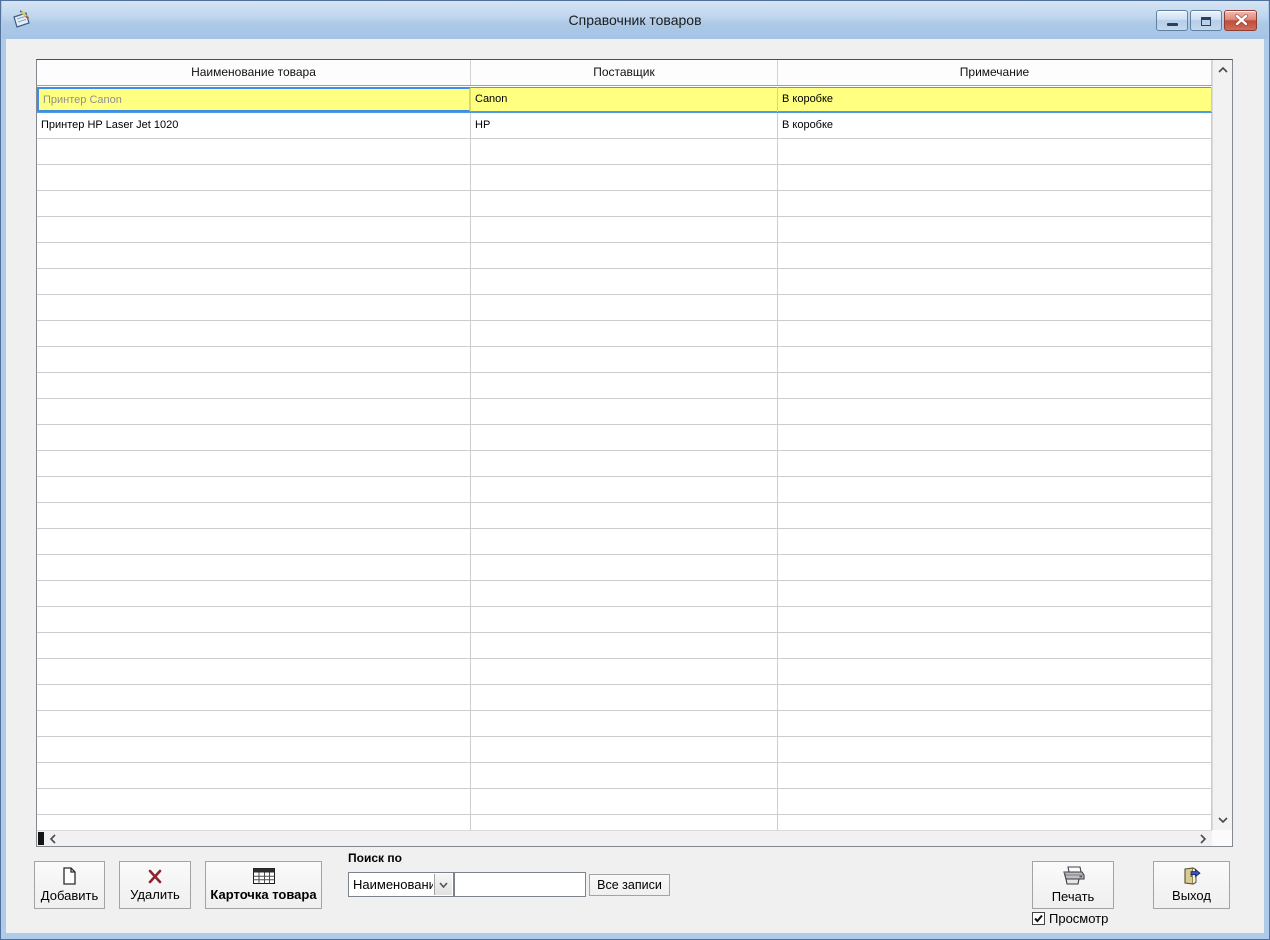 The image size is (1270, 940). I want to click on preview-checkbox, so click(1038, 918).